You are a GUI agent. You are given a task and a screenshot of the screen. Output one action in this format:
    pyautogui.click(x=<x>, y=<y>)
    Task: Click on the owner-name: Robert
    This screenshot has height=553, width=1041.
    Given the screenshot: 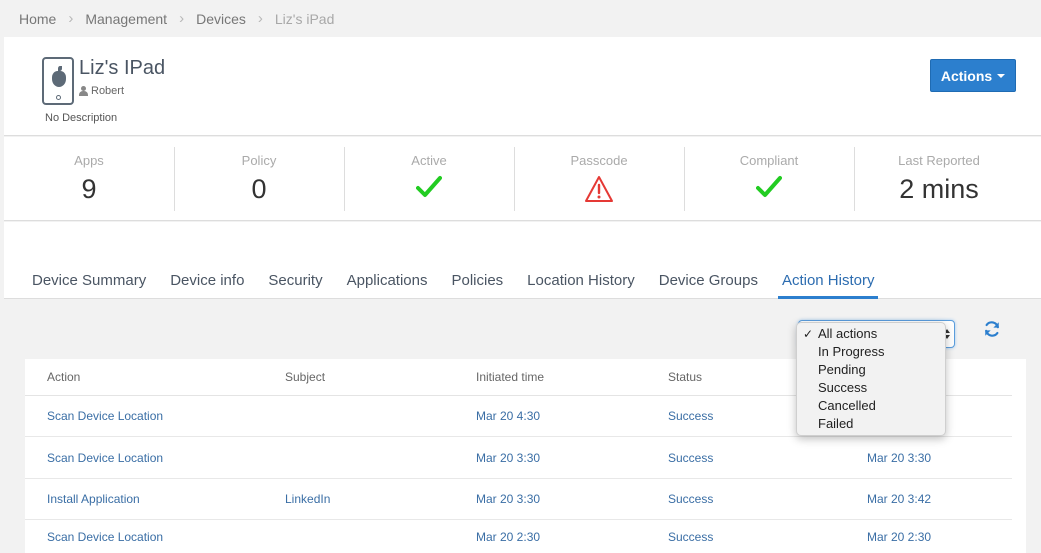 What is the action you would take?
    pyautogui.click(x=108, y=91)
    